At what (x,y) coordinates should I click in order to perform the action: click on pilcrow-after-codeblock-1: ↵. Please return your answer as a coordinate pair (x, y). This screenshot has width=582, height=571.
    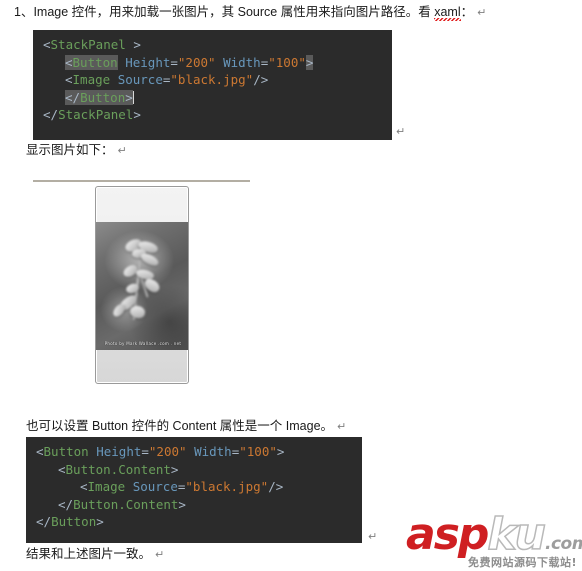
    Looking at the image, I should click on (401, 131).